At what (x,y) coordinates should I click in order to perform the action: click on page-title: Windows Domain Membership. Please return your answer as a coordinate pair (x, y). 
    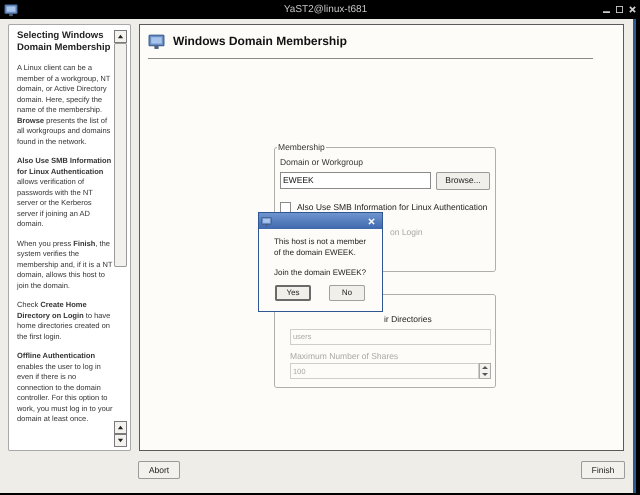
    Looking at the image, I should click on (260, 41).